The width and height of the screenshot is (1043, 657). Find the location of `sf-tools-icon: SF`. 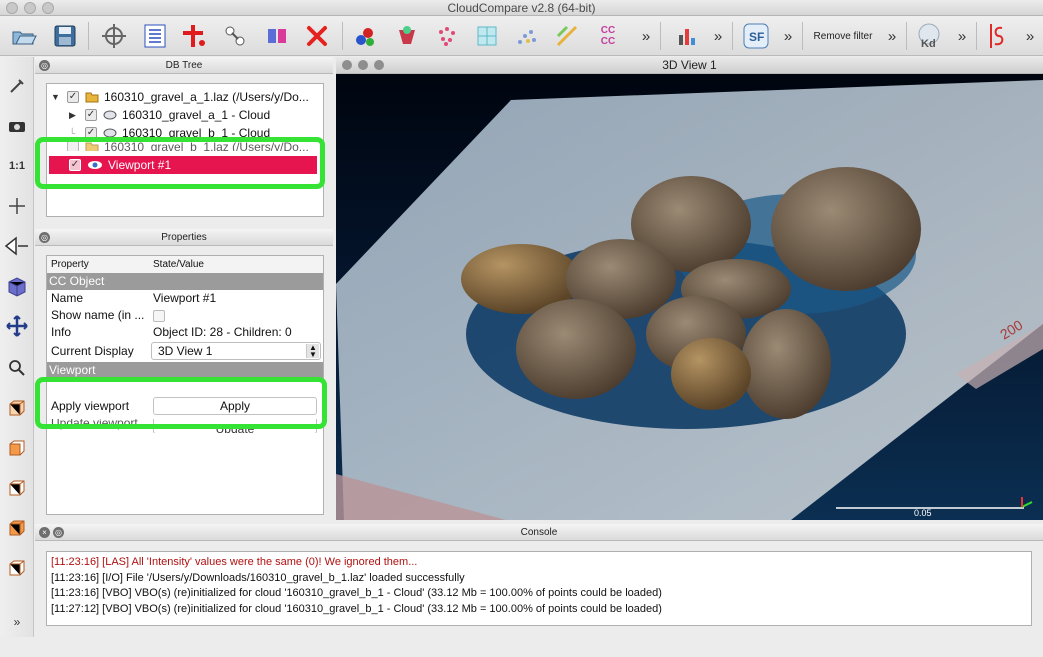

sf-tools-icon: SF is located at coordinates (756, 36).